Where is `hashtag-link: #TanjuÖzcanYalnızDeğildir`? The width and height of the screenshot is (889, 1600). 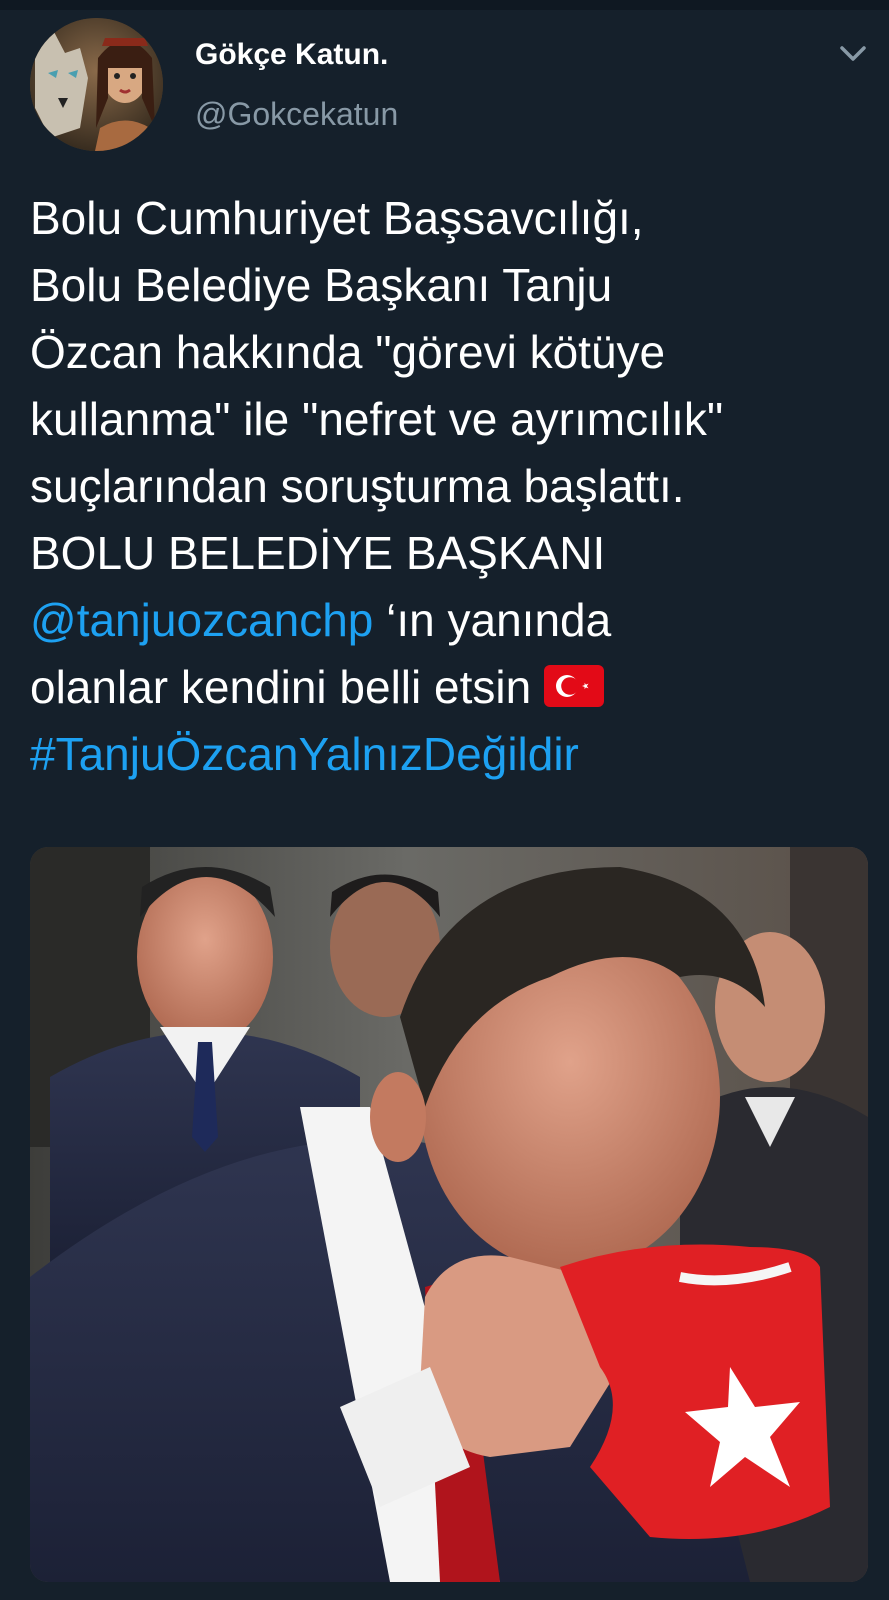 hashtag-link: #TanjuÖzcanYalnızDeğildir is located at coordinates (304, 754).